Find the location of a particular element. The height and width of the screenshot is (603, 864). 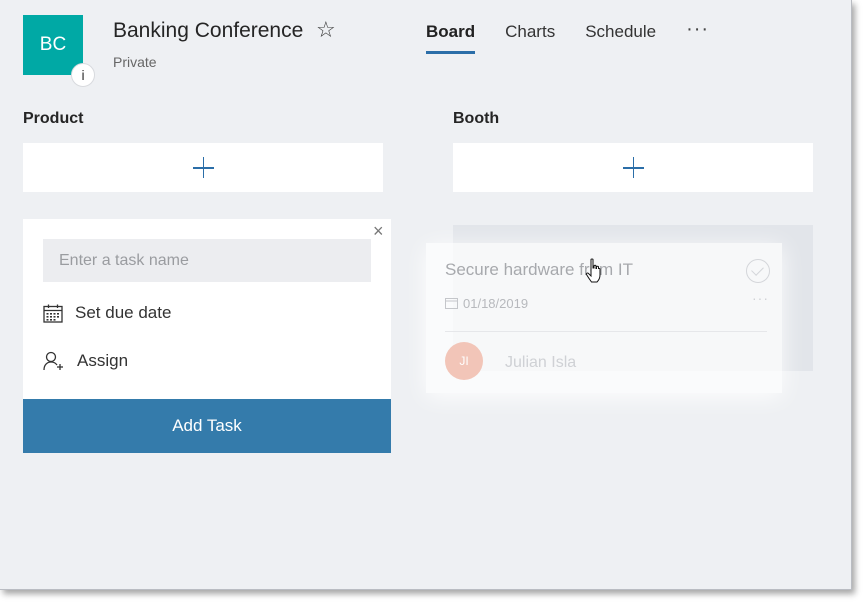

view-tabs: Board Charts Schedule ··· is located at coordinates (567, 36).